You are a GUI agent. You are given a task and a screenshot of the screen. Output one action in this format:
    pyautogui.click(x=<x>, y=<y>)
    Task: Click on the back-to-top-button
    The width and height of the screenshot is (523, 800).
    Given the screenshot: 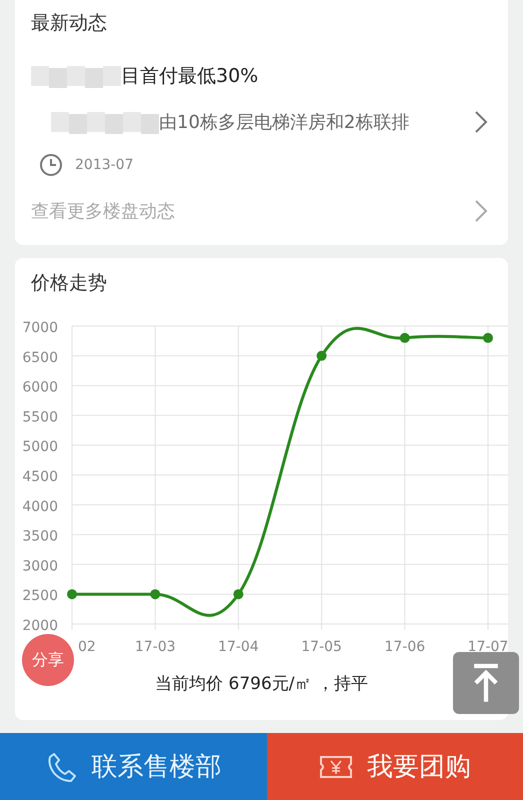 What is the action you would take?
    pyautogui.click(x=486, y=683)
    